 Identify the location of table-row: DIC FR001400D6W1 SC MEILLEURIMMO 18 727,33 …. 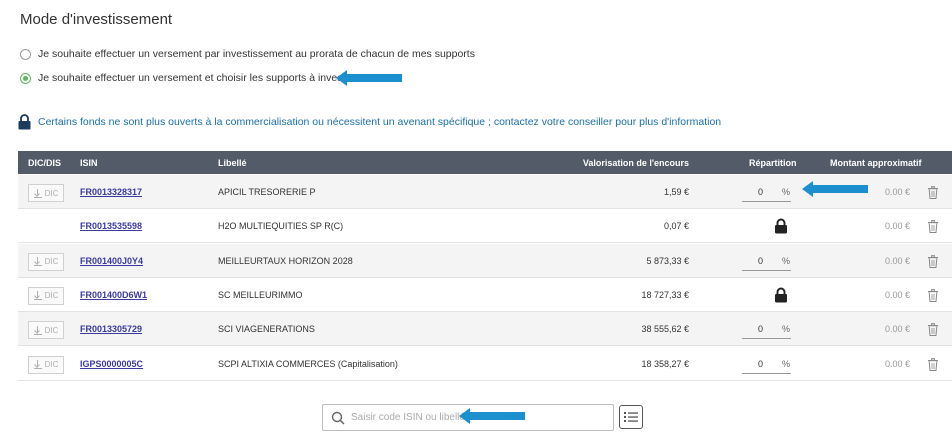
(485, 295).